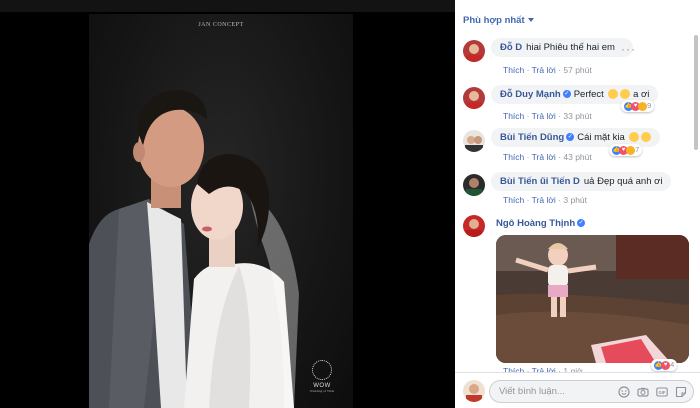 Image resolution: width=700 pixels, height=408 pixels. I want to click on wow-logo: WOW Wedding of Wish, so click(322, 376).